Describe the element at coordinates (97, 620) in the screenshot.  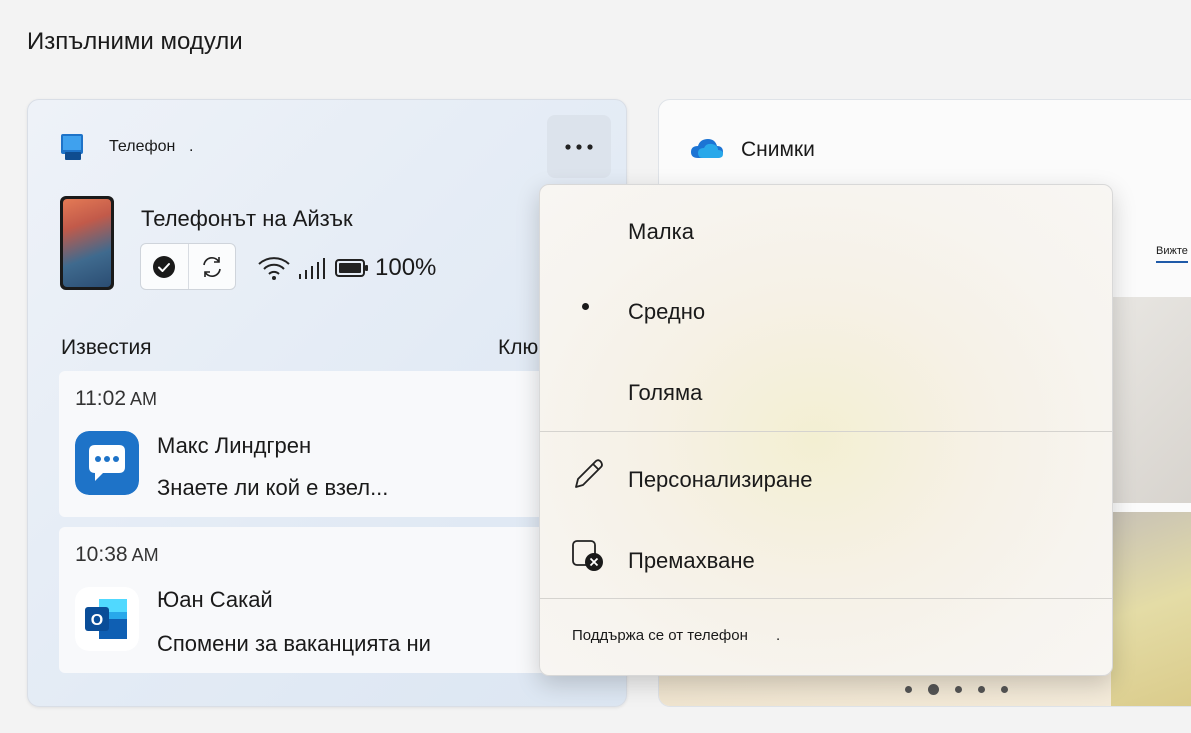
I see `svg-text: O` at that location.